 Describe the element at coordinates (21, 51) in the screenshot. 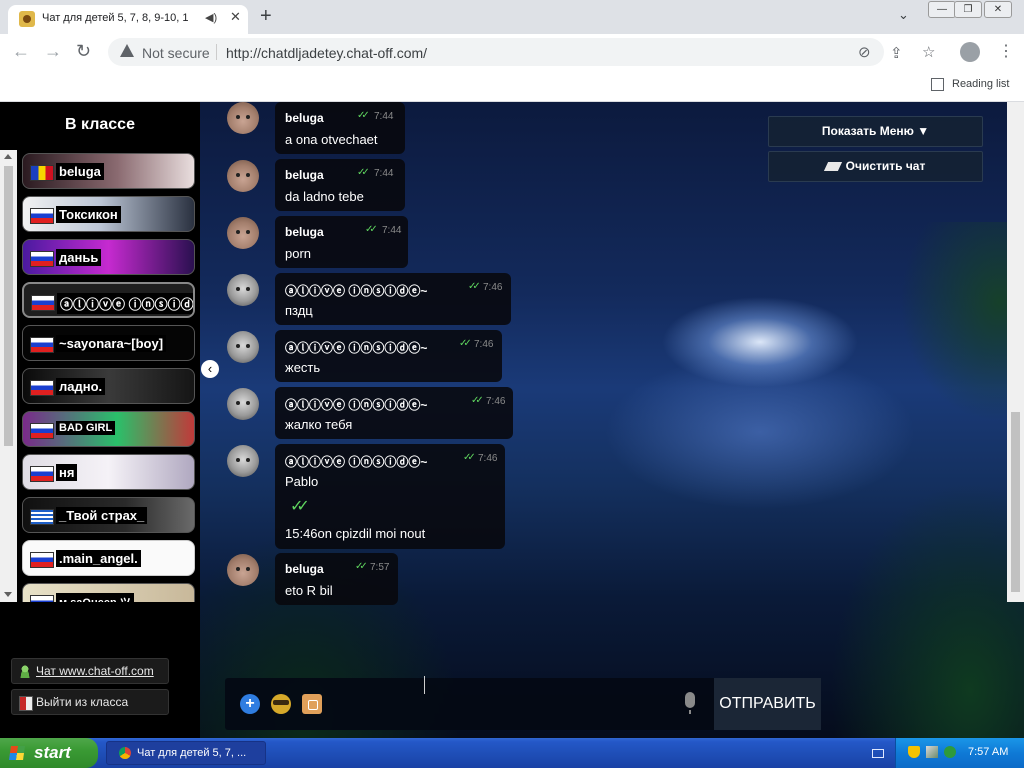

I see `back-arrow-icon: ←` at that location.